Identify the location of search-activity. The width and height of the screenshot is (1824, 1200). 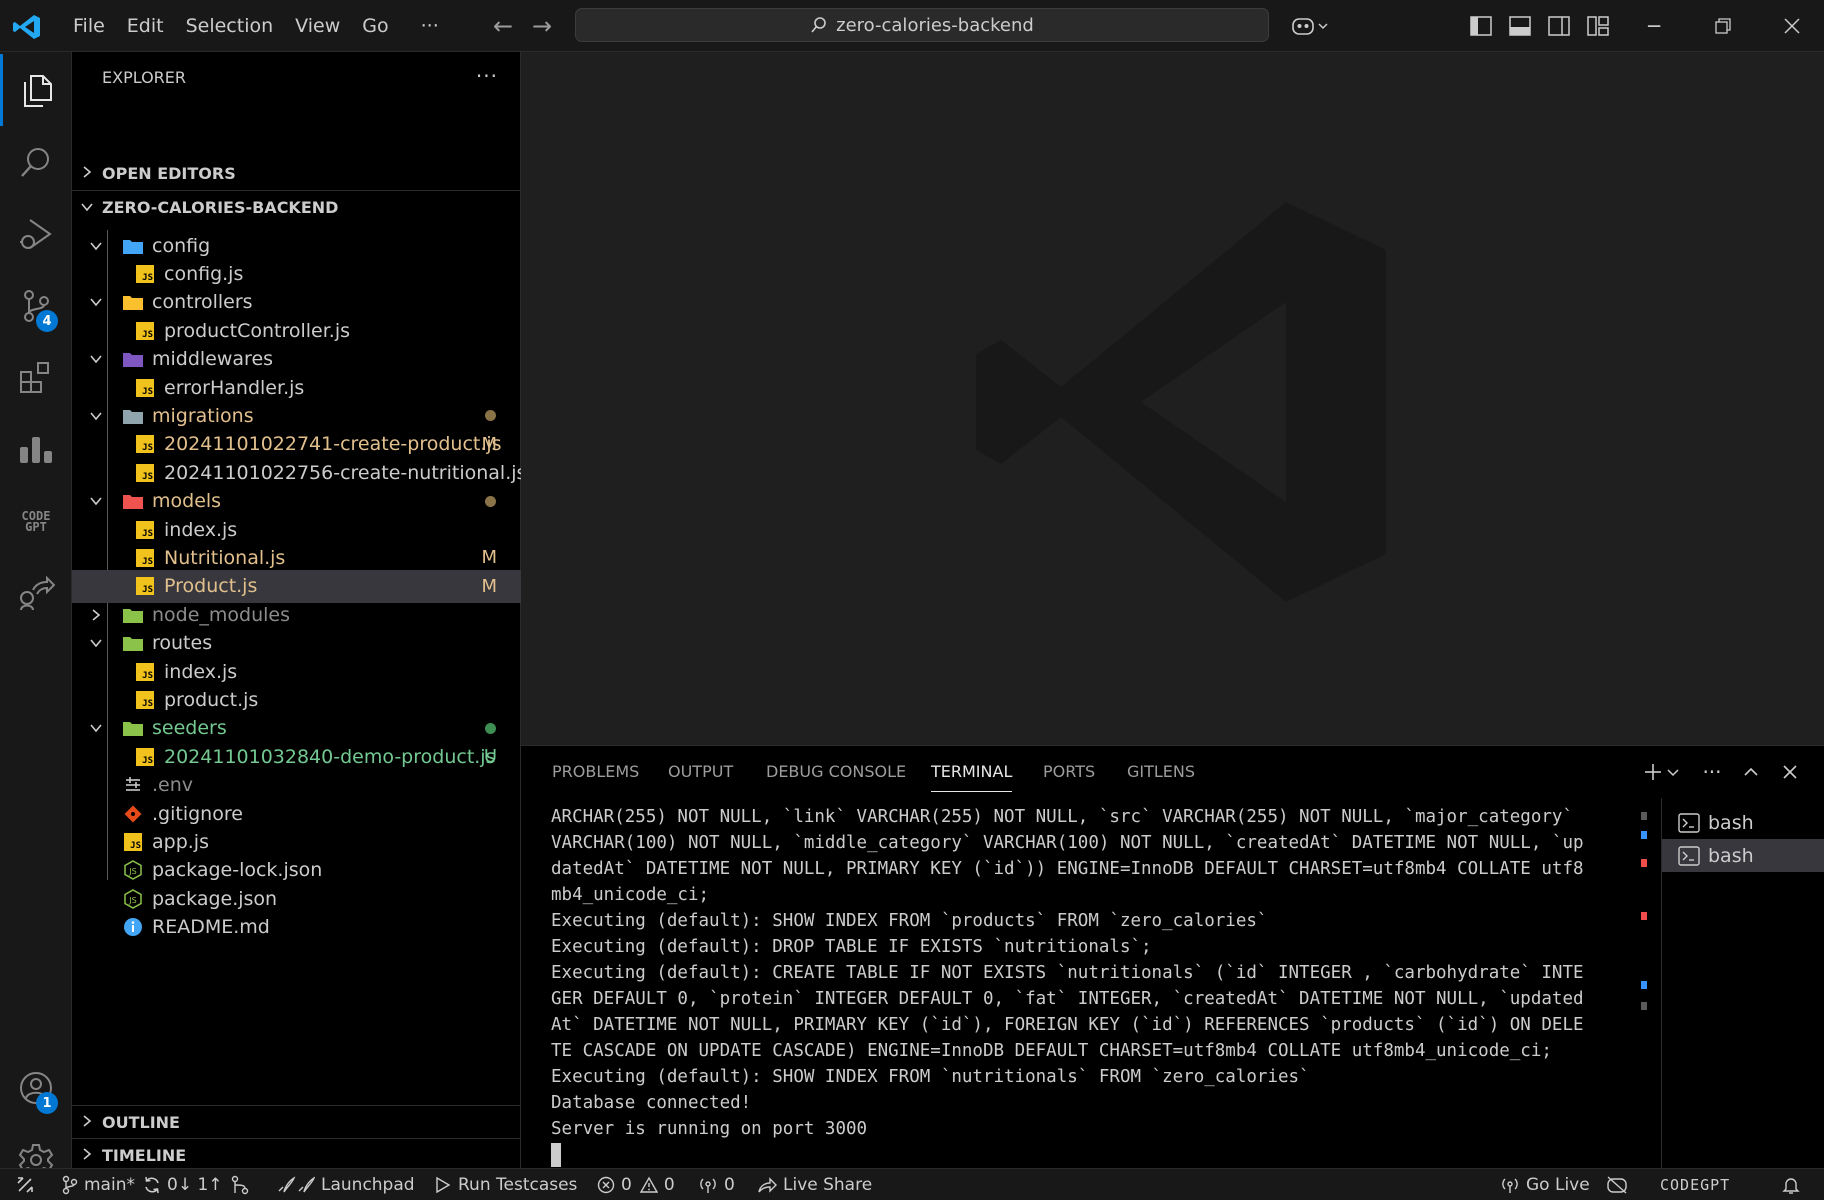
(36, 162).